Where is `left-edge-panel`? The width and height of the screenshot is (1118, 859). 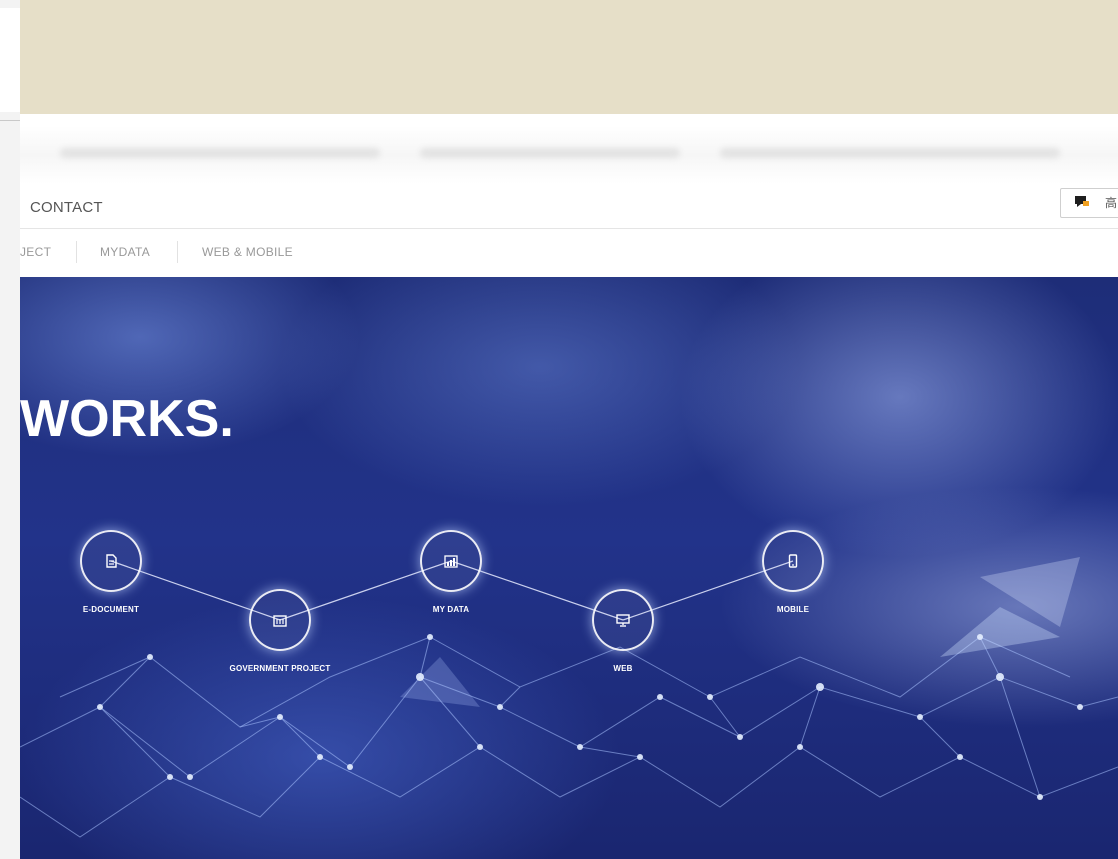 left-edge-panel is located at coordinates (10, 60).